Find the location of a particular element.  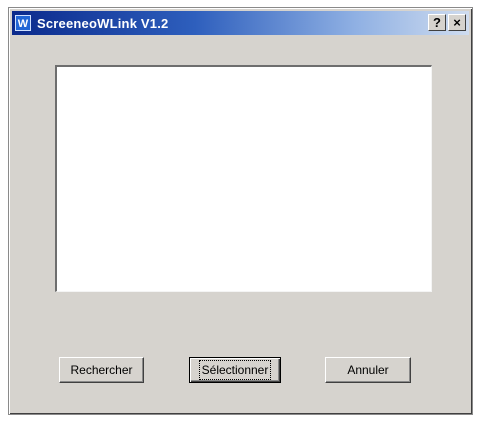

annuler-button: Annuler is located at coordinates (368, 370).